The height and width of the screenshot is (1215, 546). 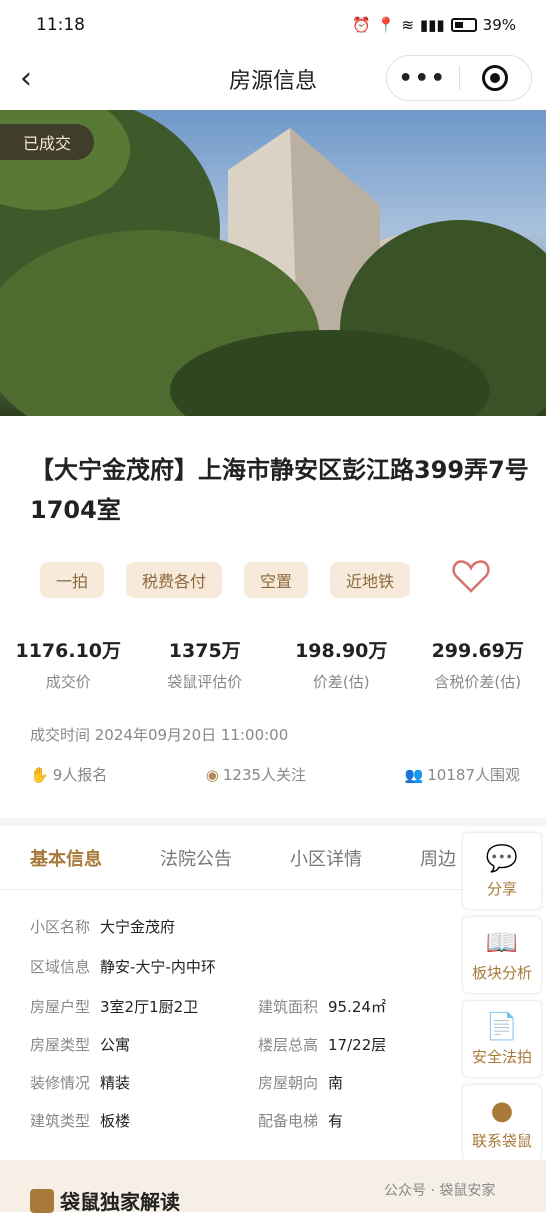 I want to click on stat-value: 299.69万, so click(x=478, y=649).